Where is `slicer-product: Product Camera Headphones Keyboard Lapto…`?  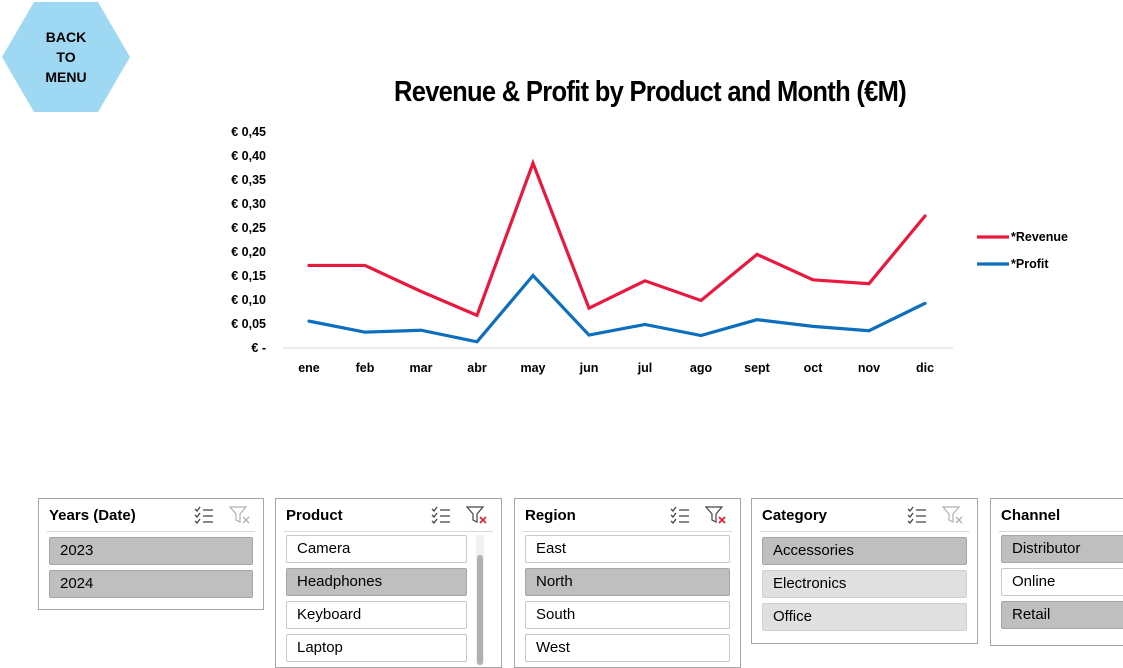 slicer-product: Product Camera Headphones Keyboard Lapto… is located at coordinates (388, 583).